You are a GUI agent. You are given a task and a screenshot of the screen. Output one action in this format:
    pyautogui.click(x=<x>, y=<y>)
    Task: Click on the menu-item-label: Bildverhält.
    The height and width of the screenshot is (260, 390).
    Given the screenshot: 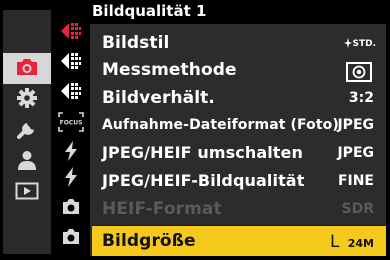 What is the action you would take?
    pyautogui.click(x=158, y=98)
    